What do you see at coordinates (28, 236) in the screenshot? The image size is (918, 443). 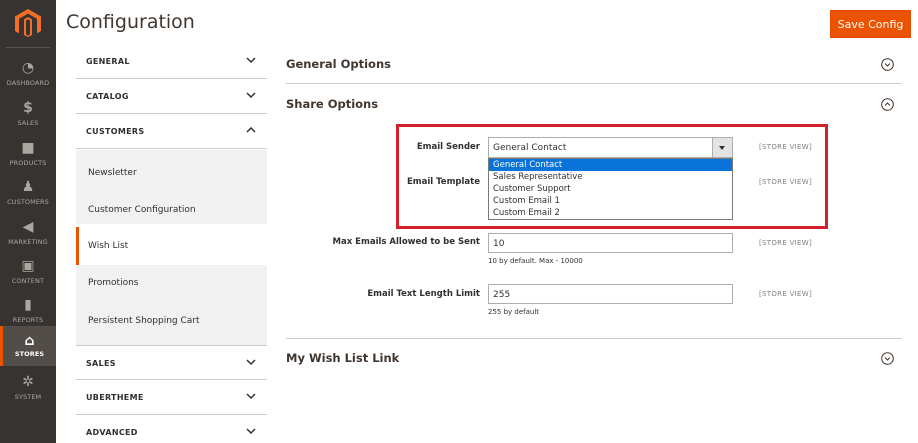 I see `nav-item-marketing: ◀ MARKETING` at bounding box center [28, 236].